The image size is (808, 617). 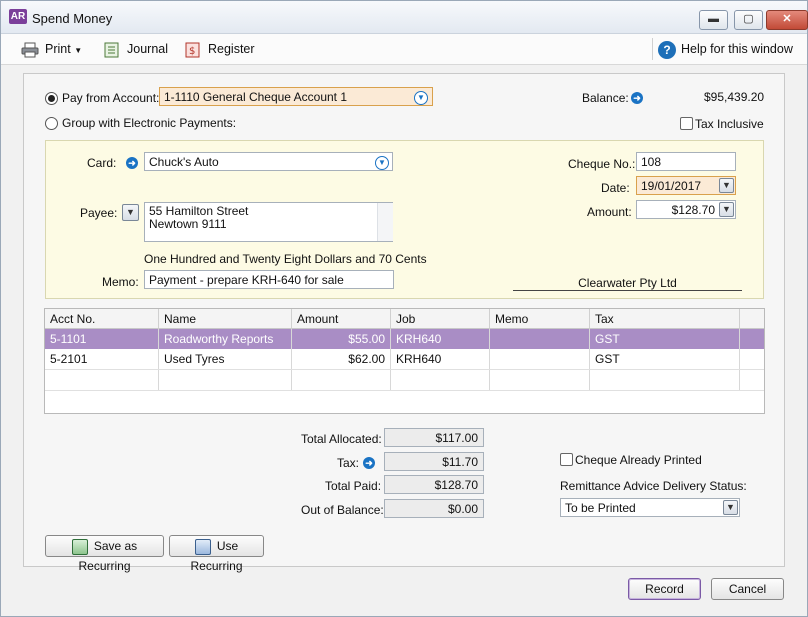 I want to click on signature-line, so click(x=627, y=290).